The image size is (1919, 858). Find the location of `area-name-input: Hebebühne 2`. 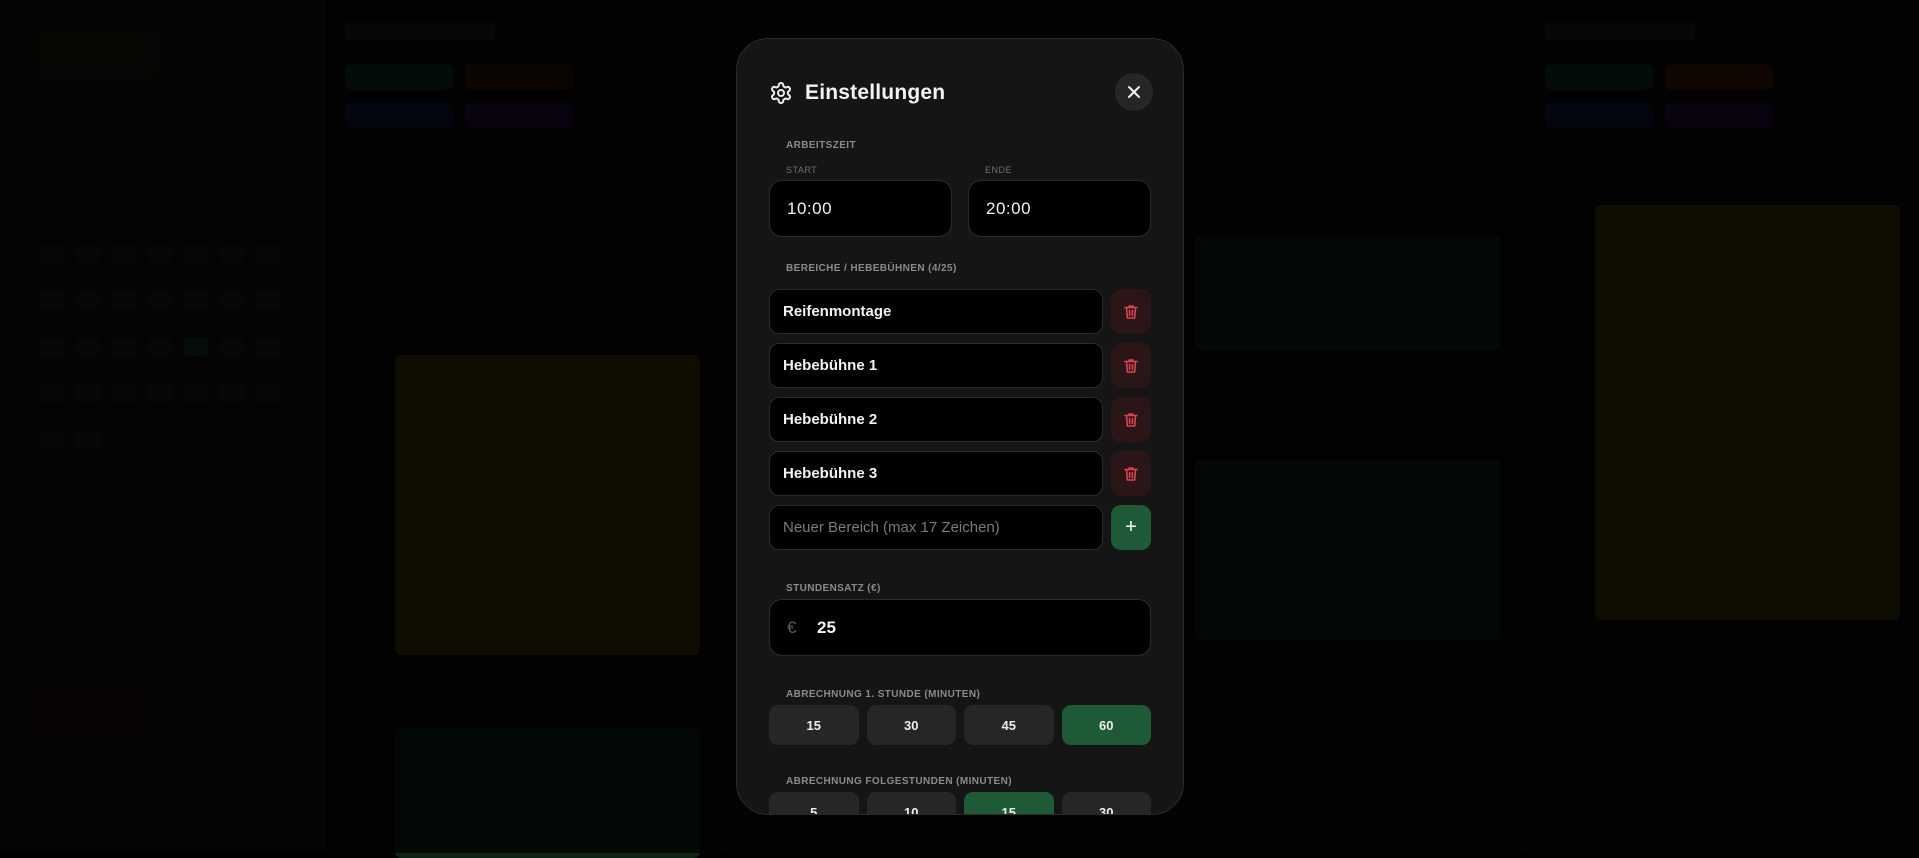

area-name-input: Hebebühne 2 is located at coordinates (936, 419).